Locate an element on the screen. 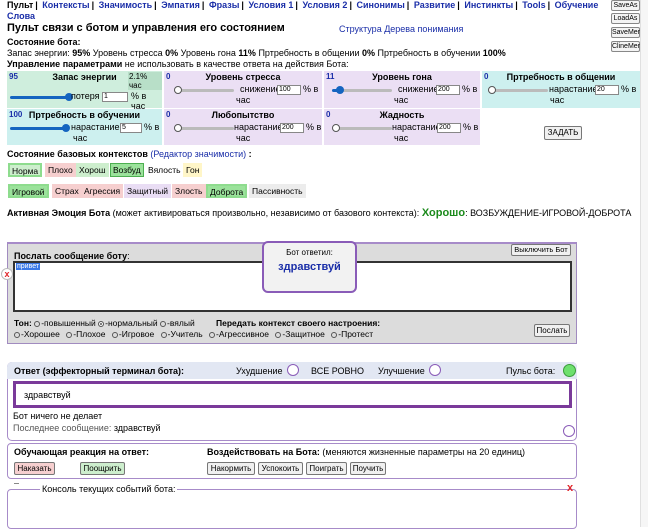 Image resolution: width=648 pixels, height=529 pixels. console-label: Консоль текущих событий бота: is located at coordinates (109, 489).